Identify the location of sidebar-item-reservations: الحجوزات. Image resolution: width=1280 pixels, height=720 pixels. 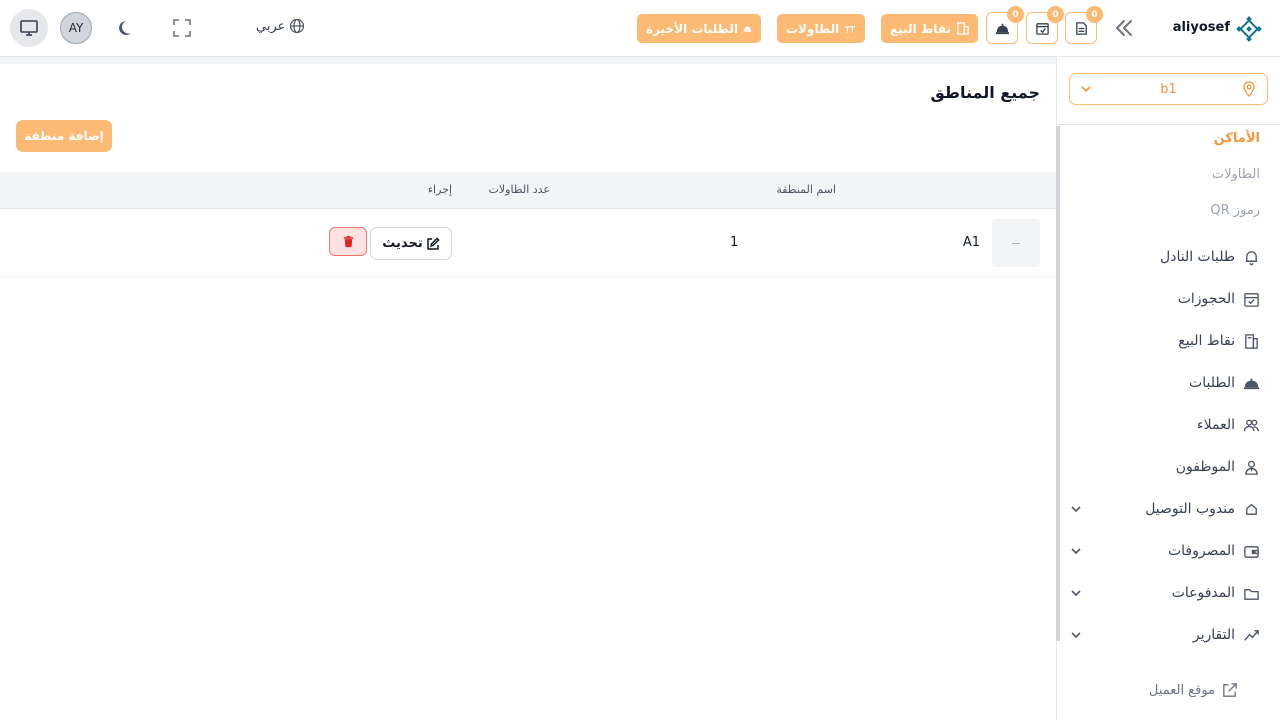
(1165, 299).